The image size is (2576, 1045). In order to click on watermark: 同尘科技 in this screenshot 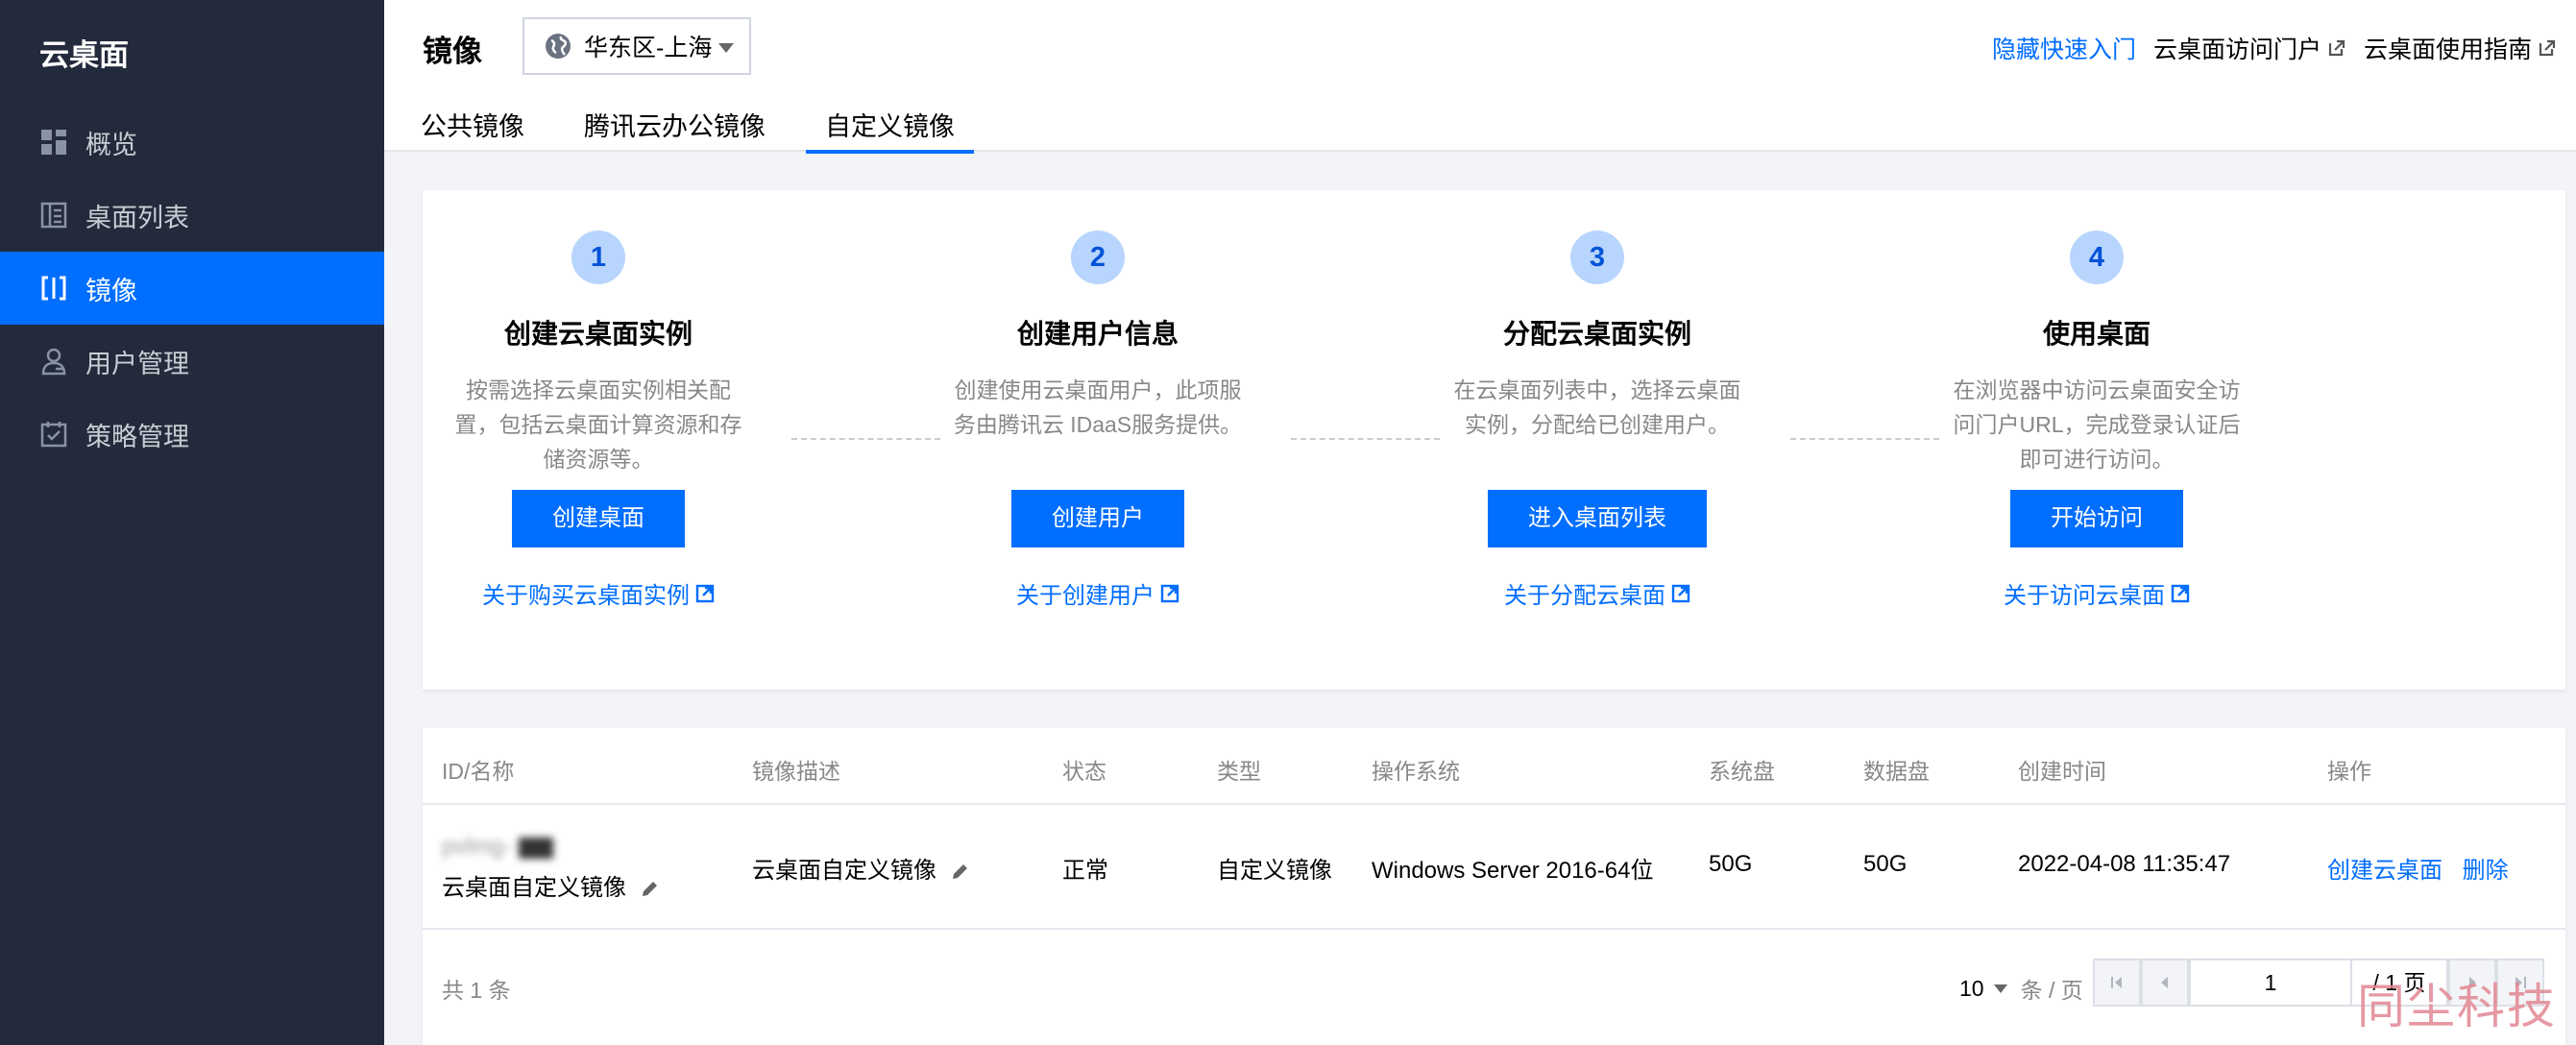, I will do `click(2457, 1006)`.